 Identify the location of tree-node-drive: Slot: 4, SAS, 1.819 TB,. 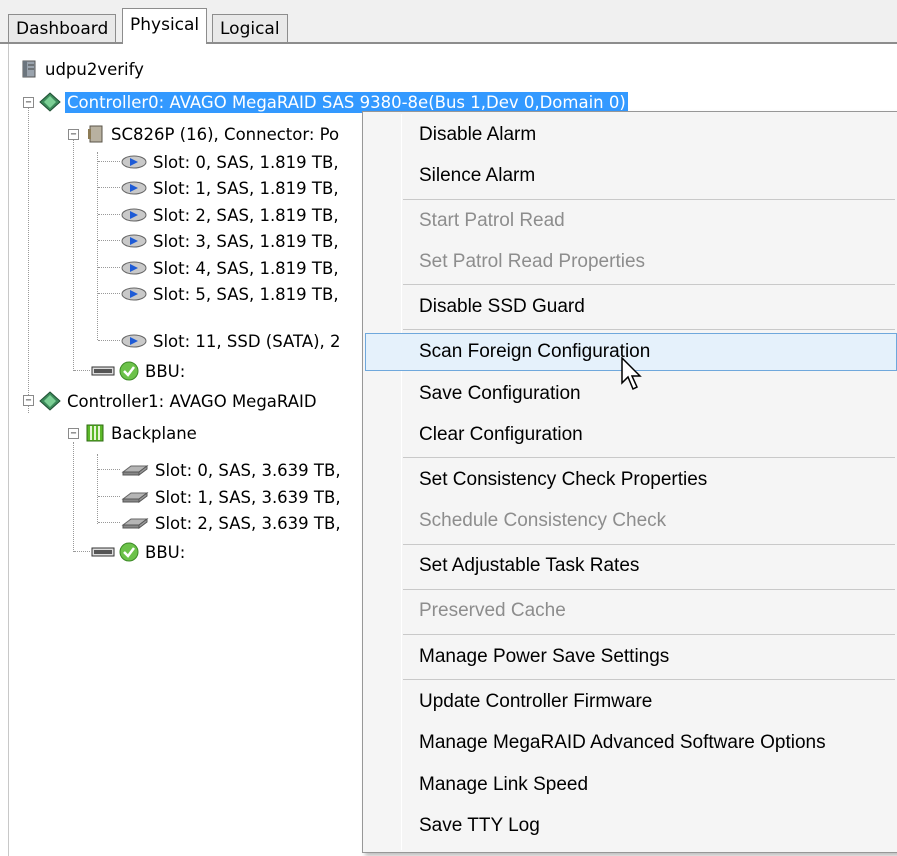
(231, 268).